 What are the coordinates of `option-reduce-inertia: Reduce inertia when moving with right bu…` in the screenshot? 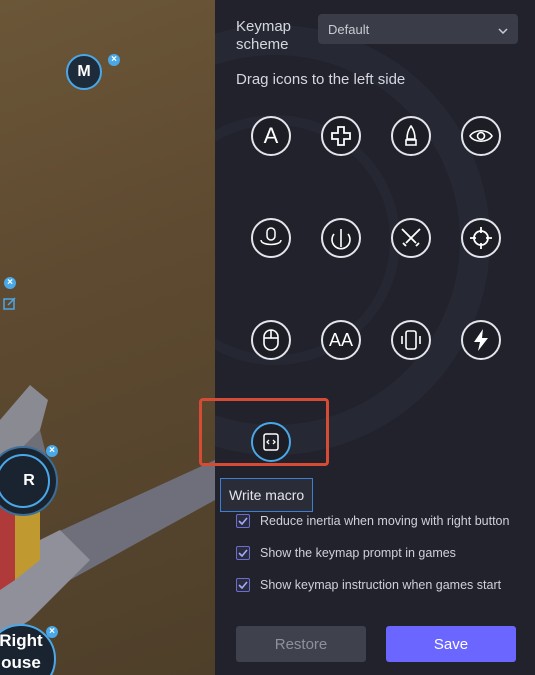 It's located at (372, 521).